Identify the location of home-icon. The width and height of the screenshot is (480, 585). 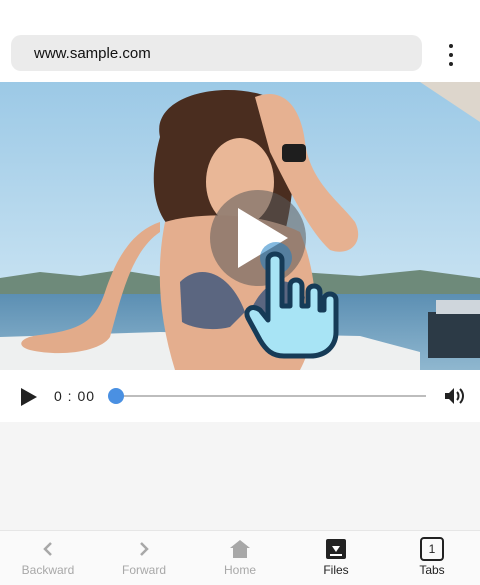
(240, 549).